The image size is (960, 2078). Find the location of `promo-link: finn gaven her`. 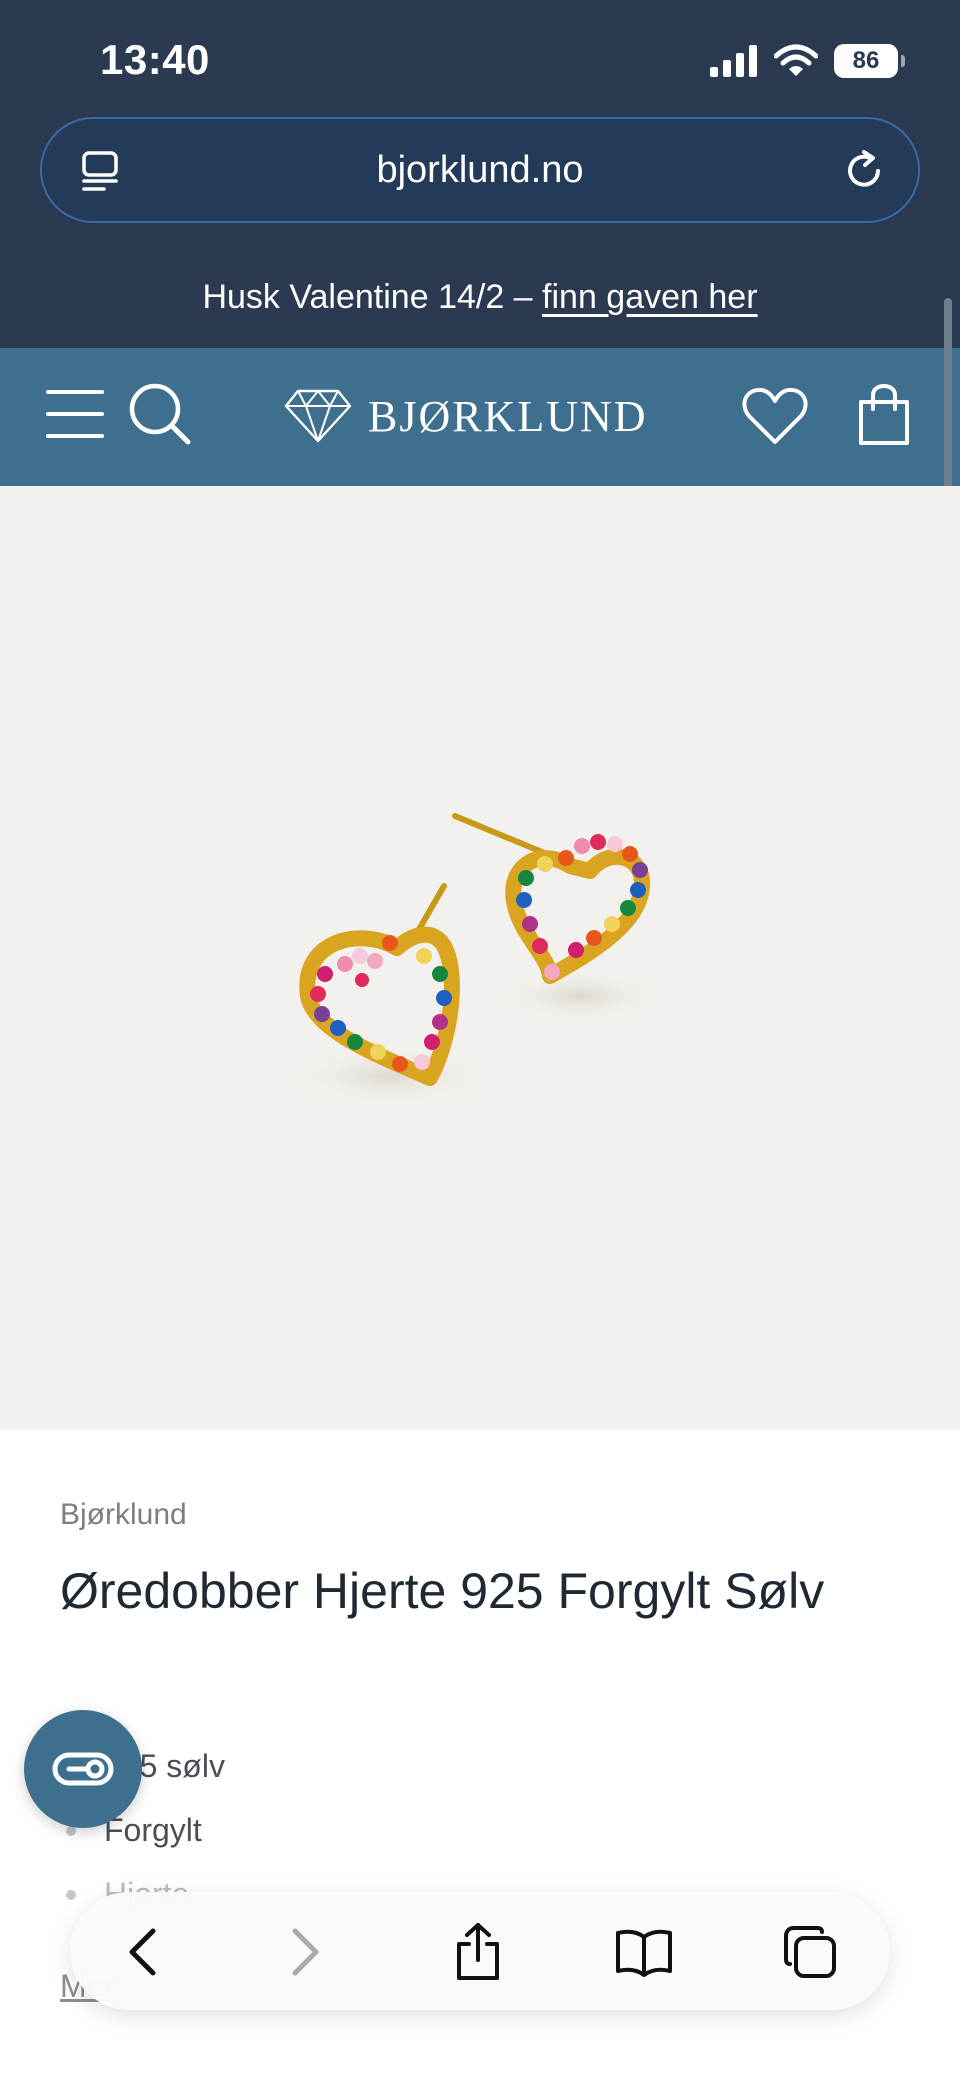

promo-link: finn gaven her is located at coordinates (650, 297).